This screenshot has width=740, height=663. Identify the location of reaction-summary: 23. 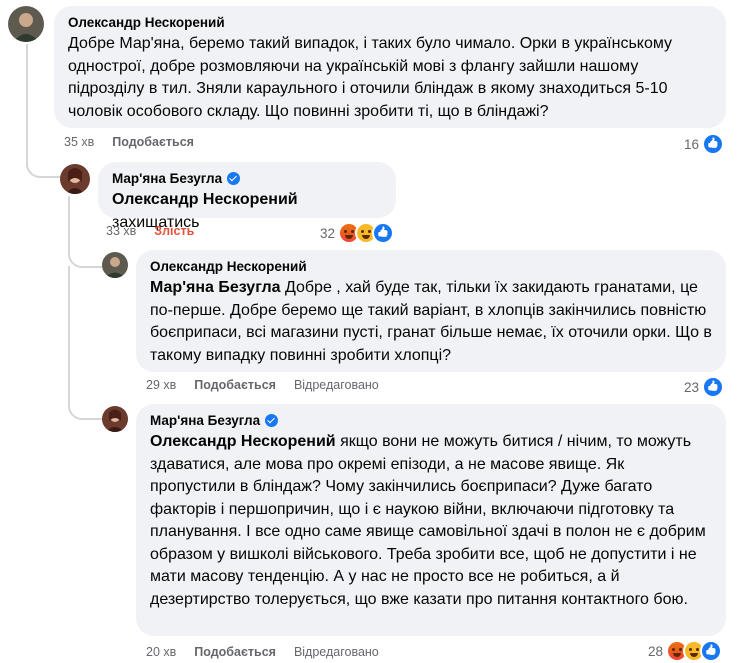
(704, 387).